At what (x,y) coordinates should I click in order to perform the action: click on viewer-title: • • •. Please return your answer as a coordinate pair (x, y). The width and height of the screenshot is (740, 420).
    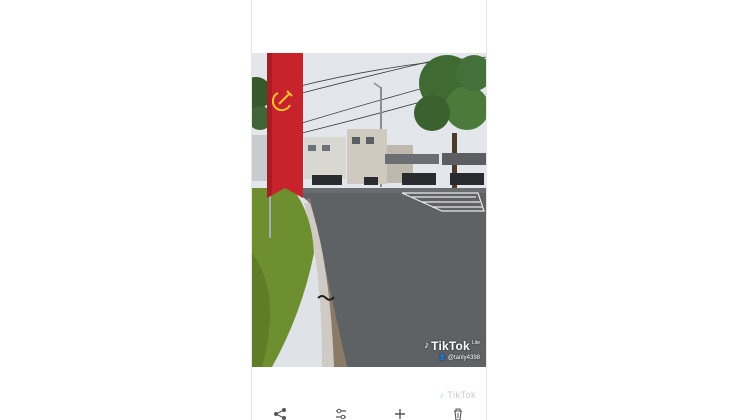
    Looking at the image, I should click on (369, 2).